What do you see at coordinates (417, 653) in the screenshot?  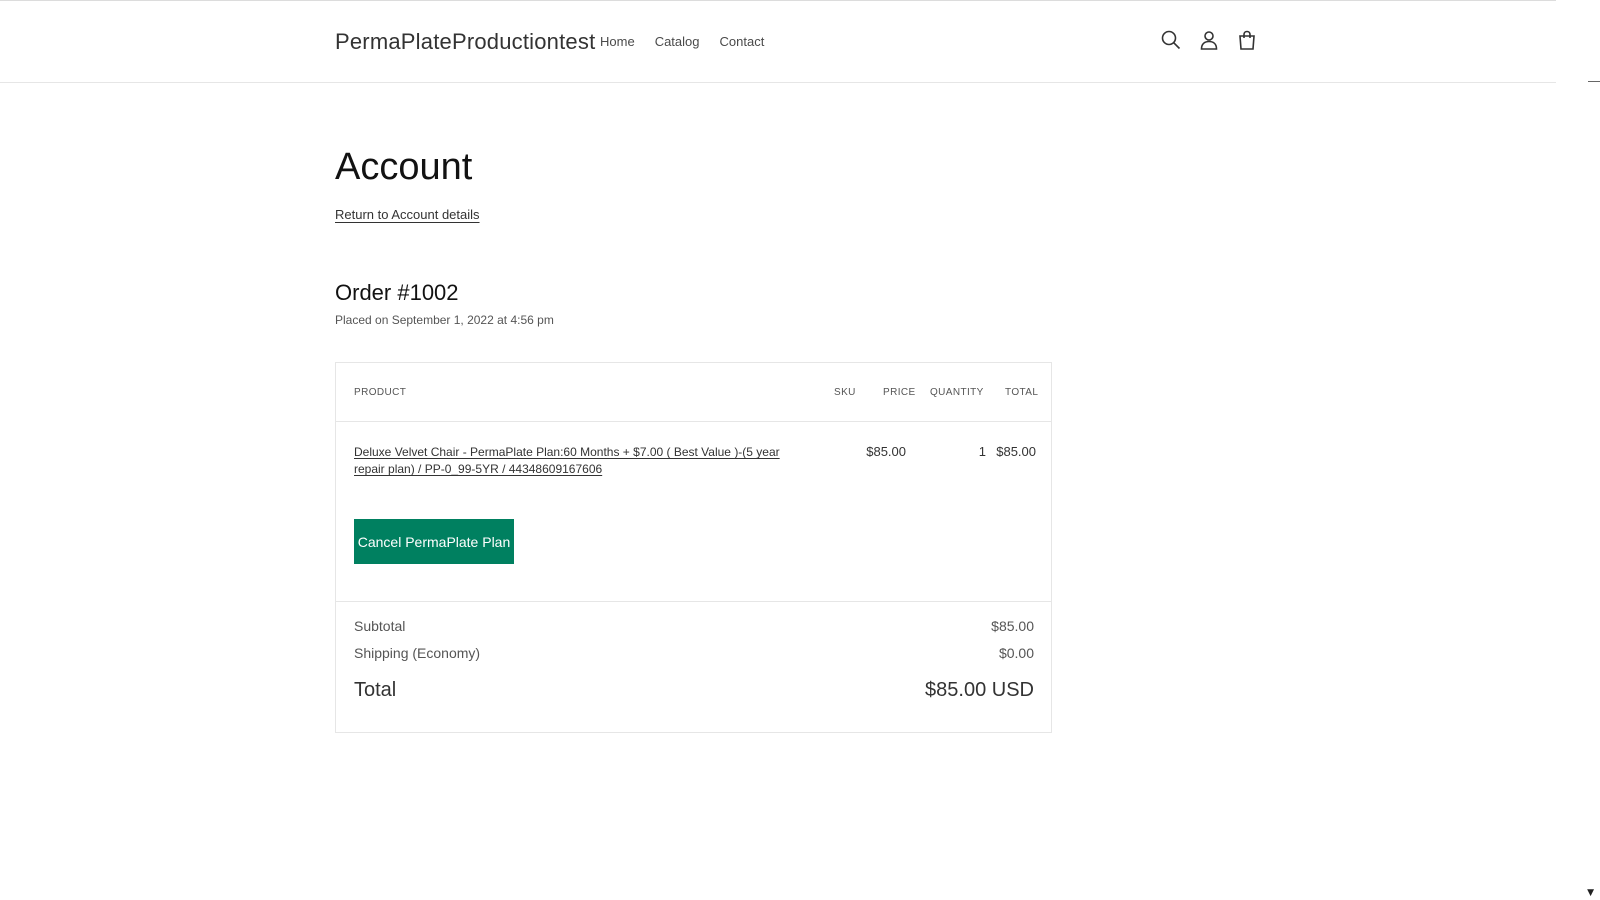 I see `shipping-label: Shipping (Economy)` at bounding box center [417, 653].